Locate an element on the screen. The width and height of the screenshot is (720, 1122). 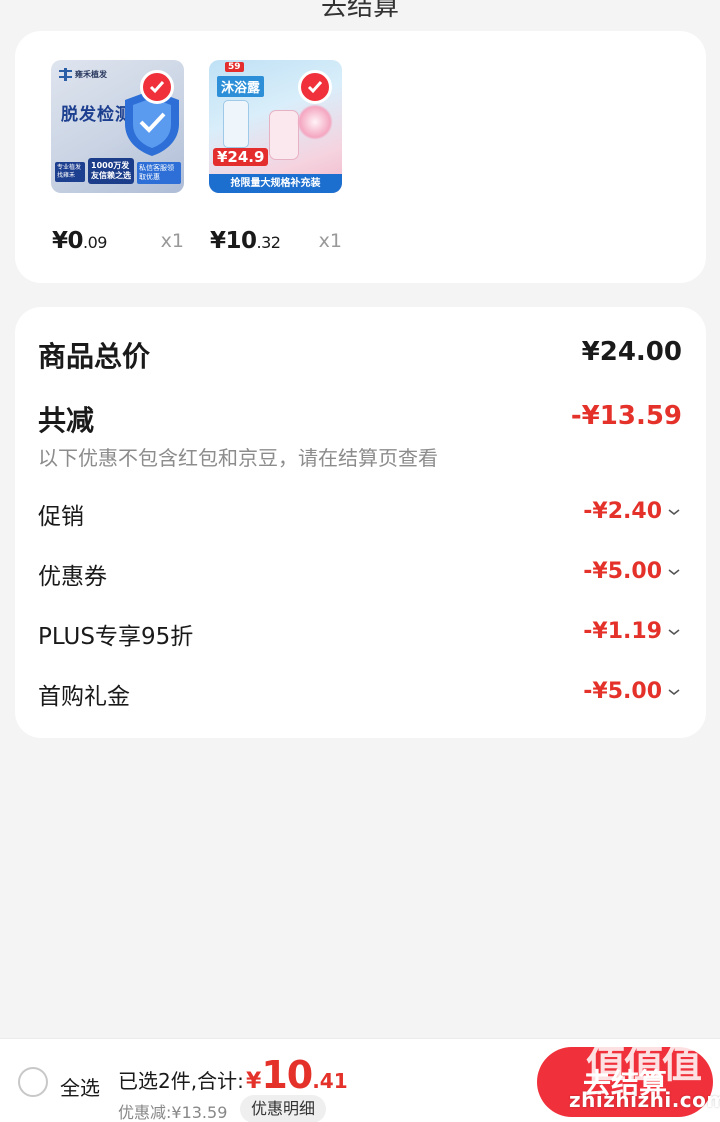
discount-row-first-purchase: 首购礼金 -¥5.00 is located at coordinates (360, 694).